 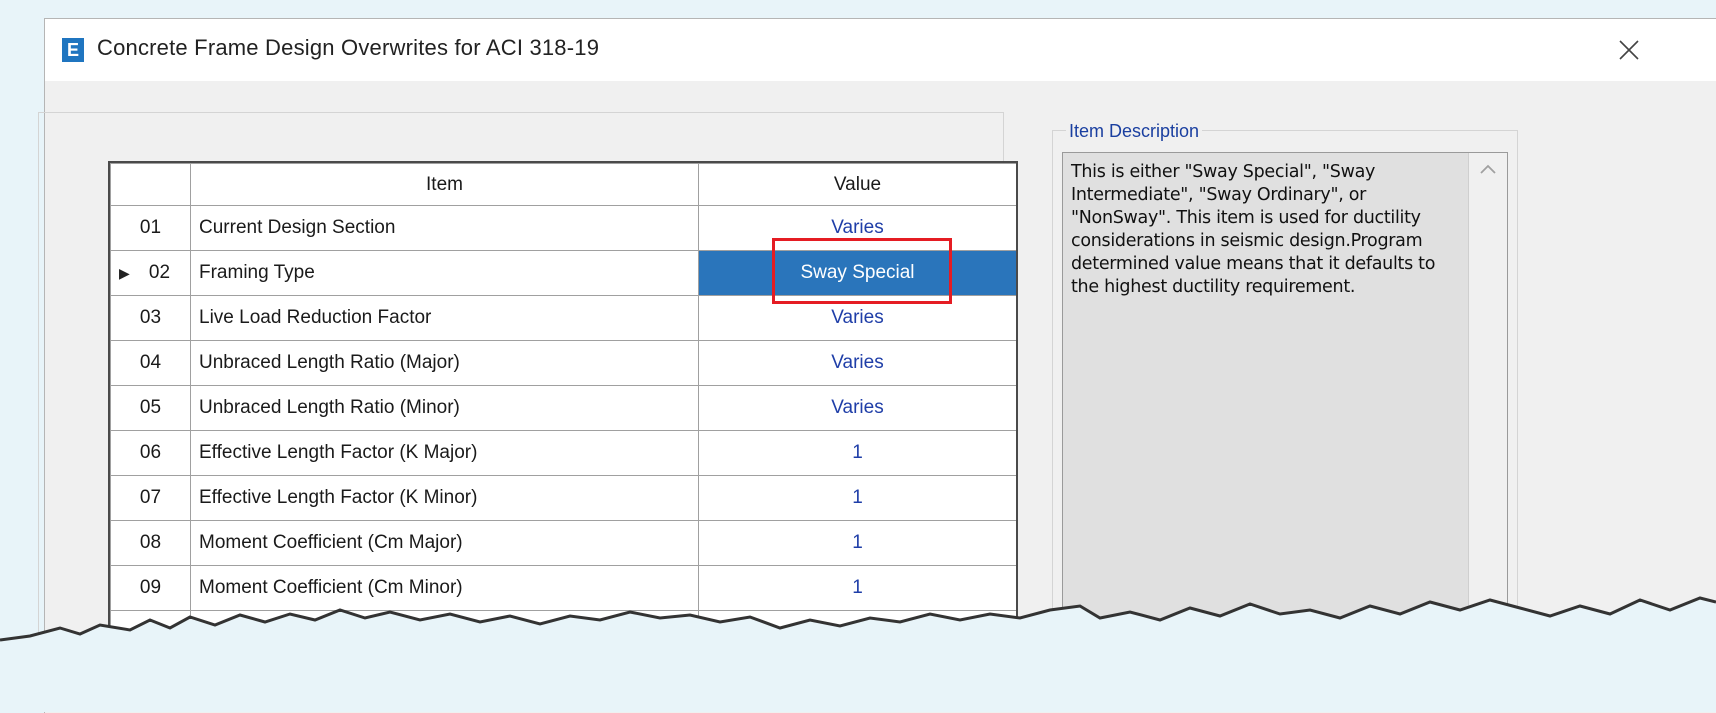 I want to click on row-number: 07, so click(x=150, y=498).